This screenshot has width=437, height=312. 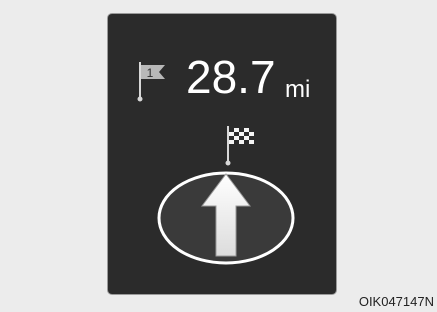 I want to click on checkered-flag-icon, so click(x=239, y=146).